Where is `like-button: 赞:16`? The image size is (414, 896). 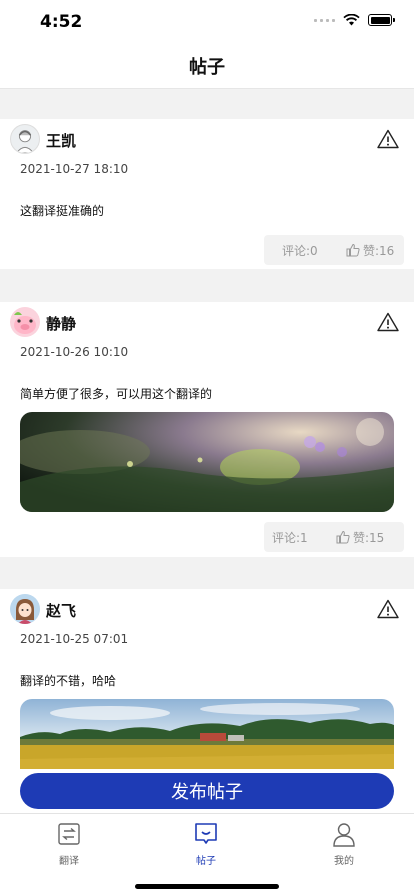
like-button: 赞:16 is located at coordinates (370, 250).